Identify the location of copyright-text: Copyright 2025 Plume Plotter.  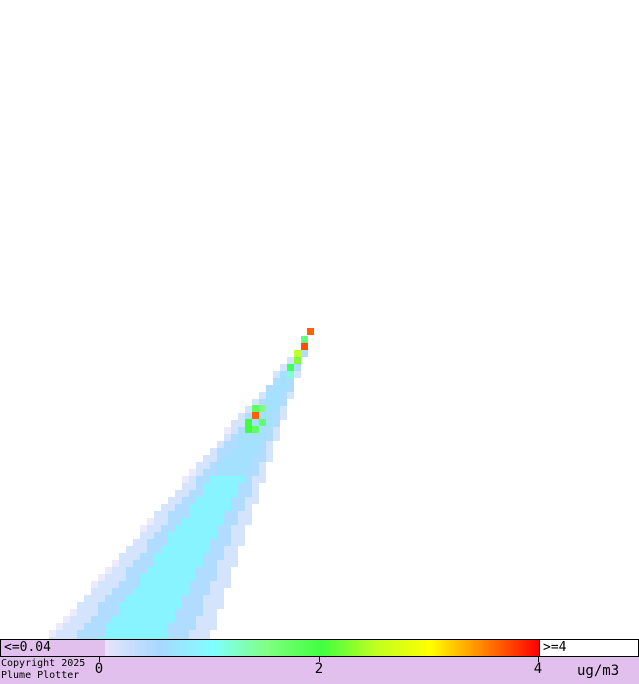
(43, 670).